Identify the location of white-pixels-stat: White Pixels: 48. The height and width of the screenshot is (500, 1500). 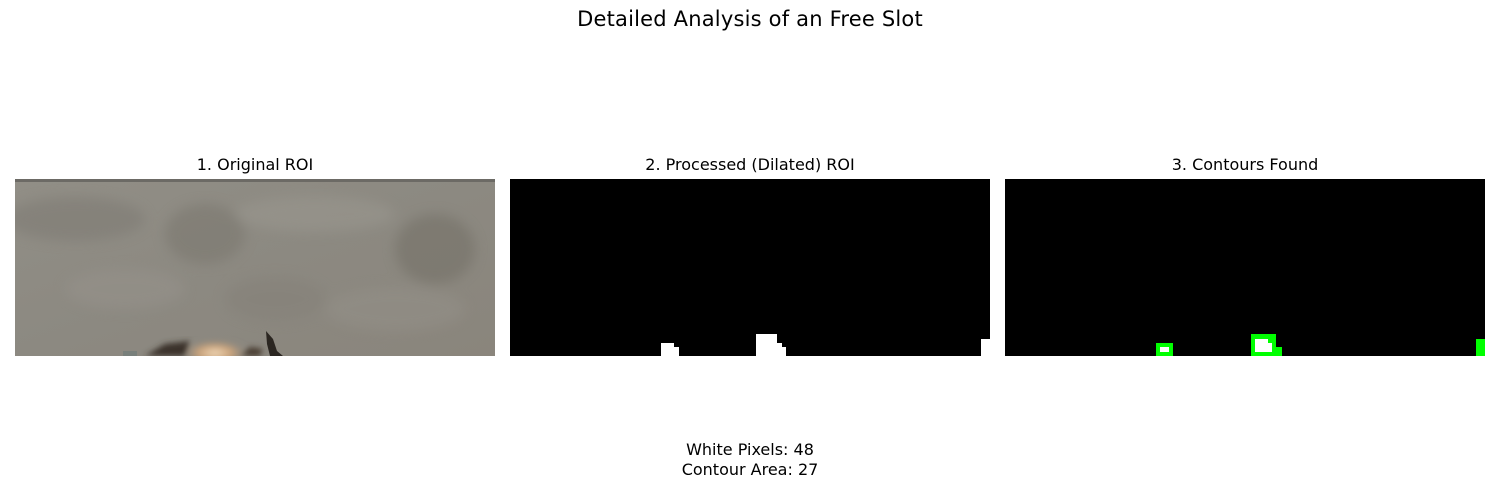
(750, 449).